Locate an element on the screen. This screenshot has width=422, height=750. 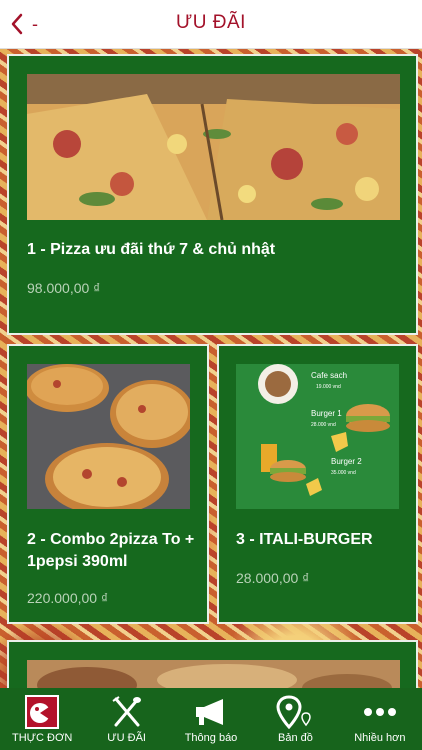
tab-notifications: Thông báo is located at coordinates (211, 719).